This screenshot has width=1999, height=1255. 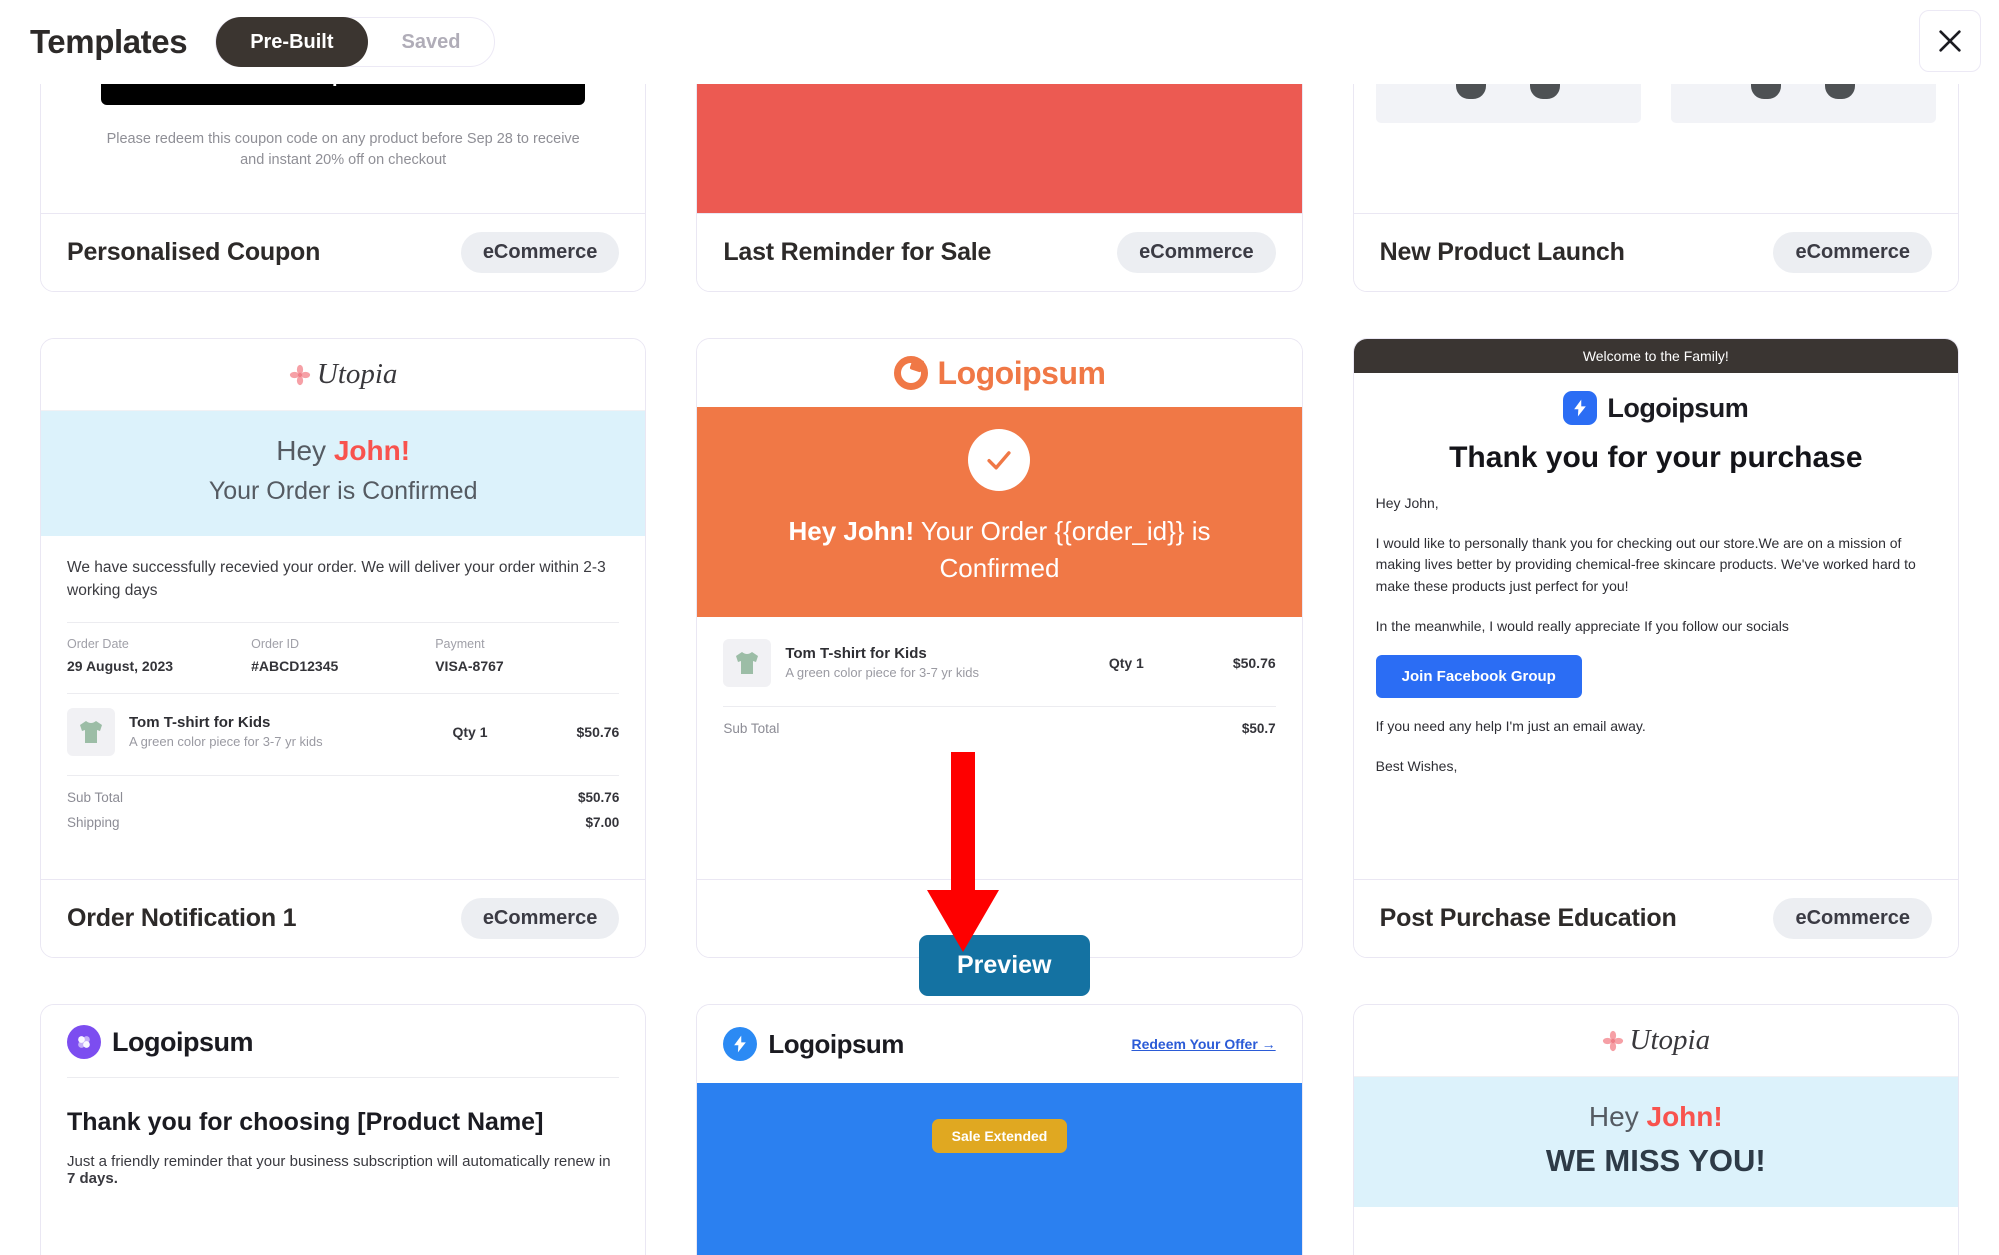 What do you see at coordinates (1655, 356) in the screenshot?
I see `welcome-bar: Welcome to the Family!` at bounding box center [1655, 356].